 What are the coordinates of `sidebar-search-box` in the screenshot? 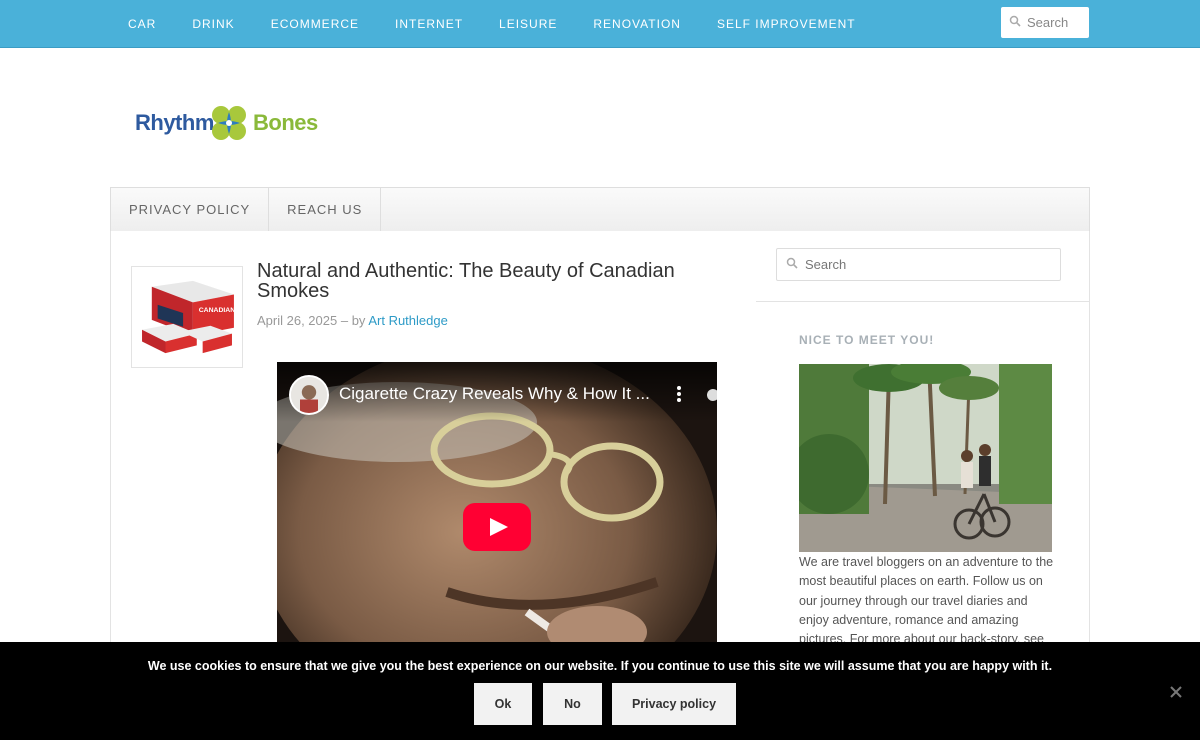 It's located at (918, 264).